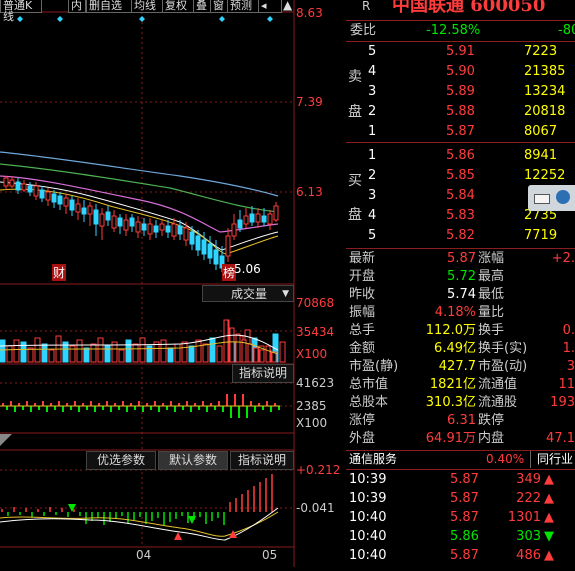 This screenshot has width=575, height=571. What do you see at coordinates (460, 72) in the screenshot?
I see `sell-row: 4 5.90 21385` at bounding box center [460, 72].